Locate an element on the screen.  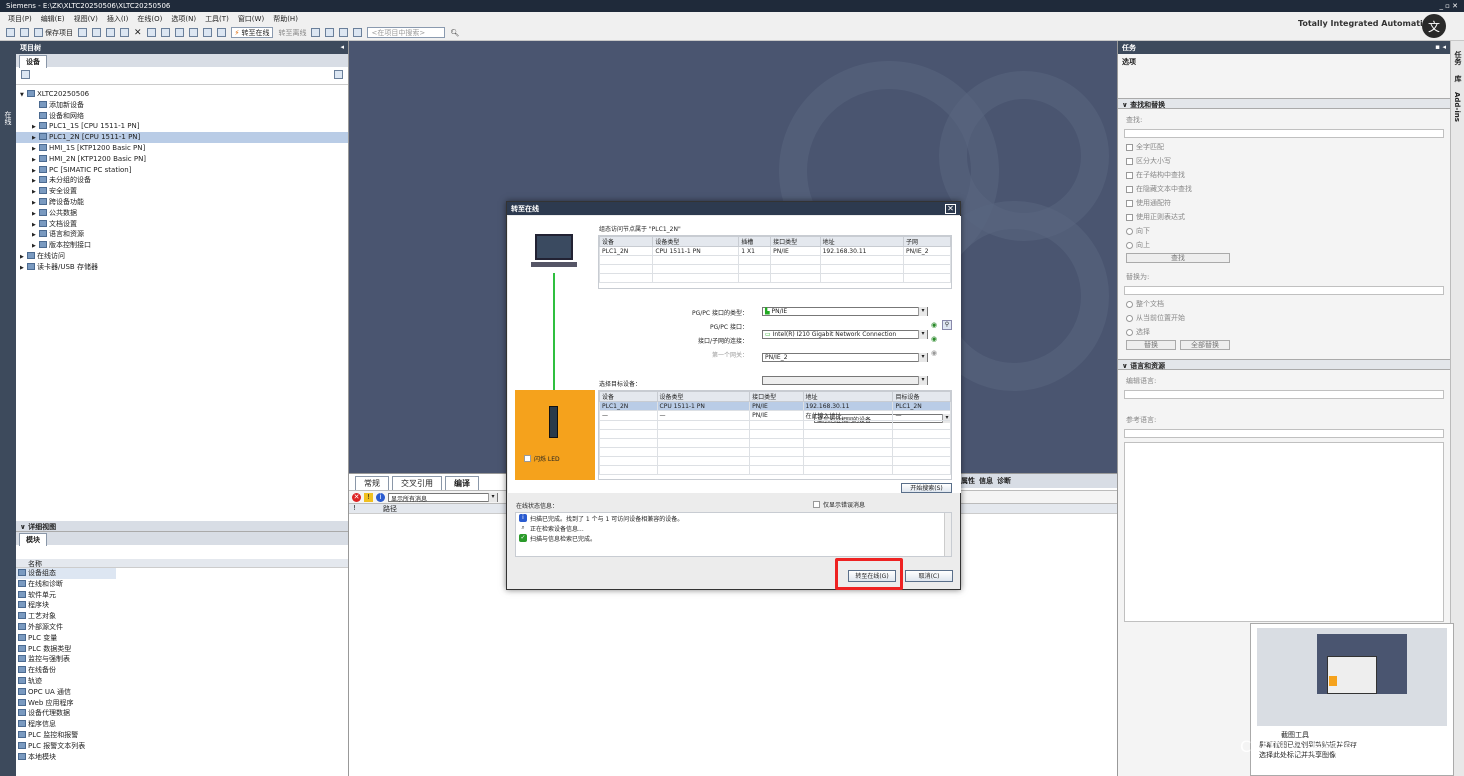
tree-item: ▶ HMI_1S [KTP1200 Basic PN] is located at coordinates (182, 148).